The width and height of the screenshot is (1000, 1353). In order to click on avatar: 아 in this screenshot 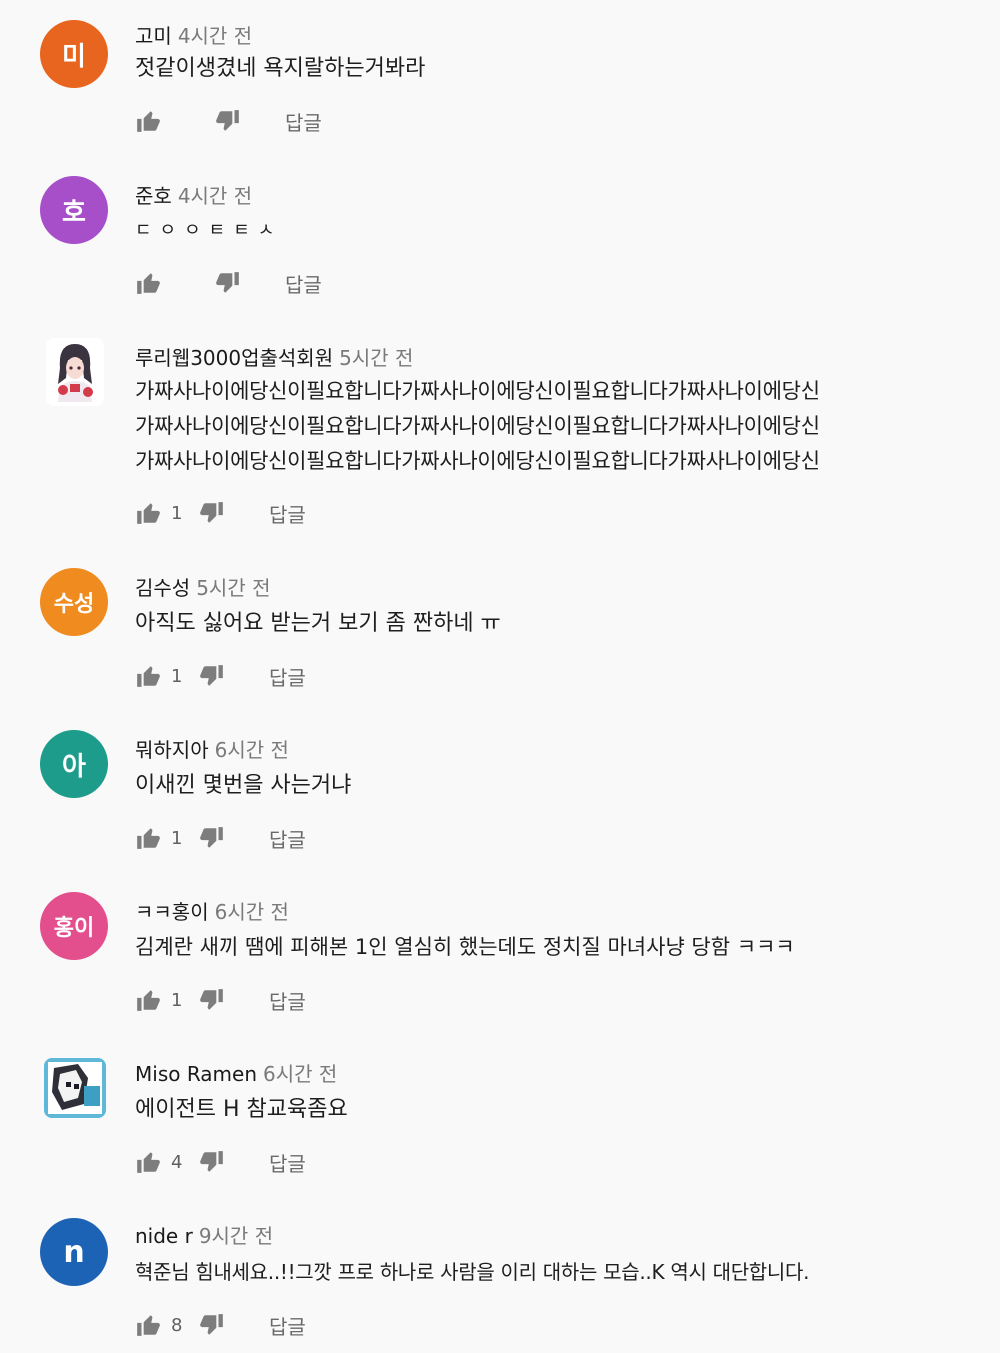, I will do `click(74, 764)`.